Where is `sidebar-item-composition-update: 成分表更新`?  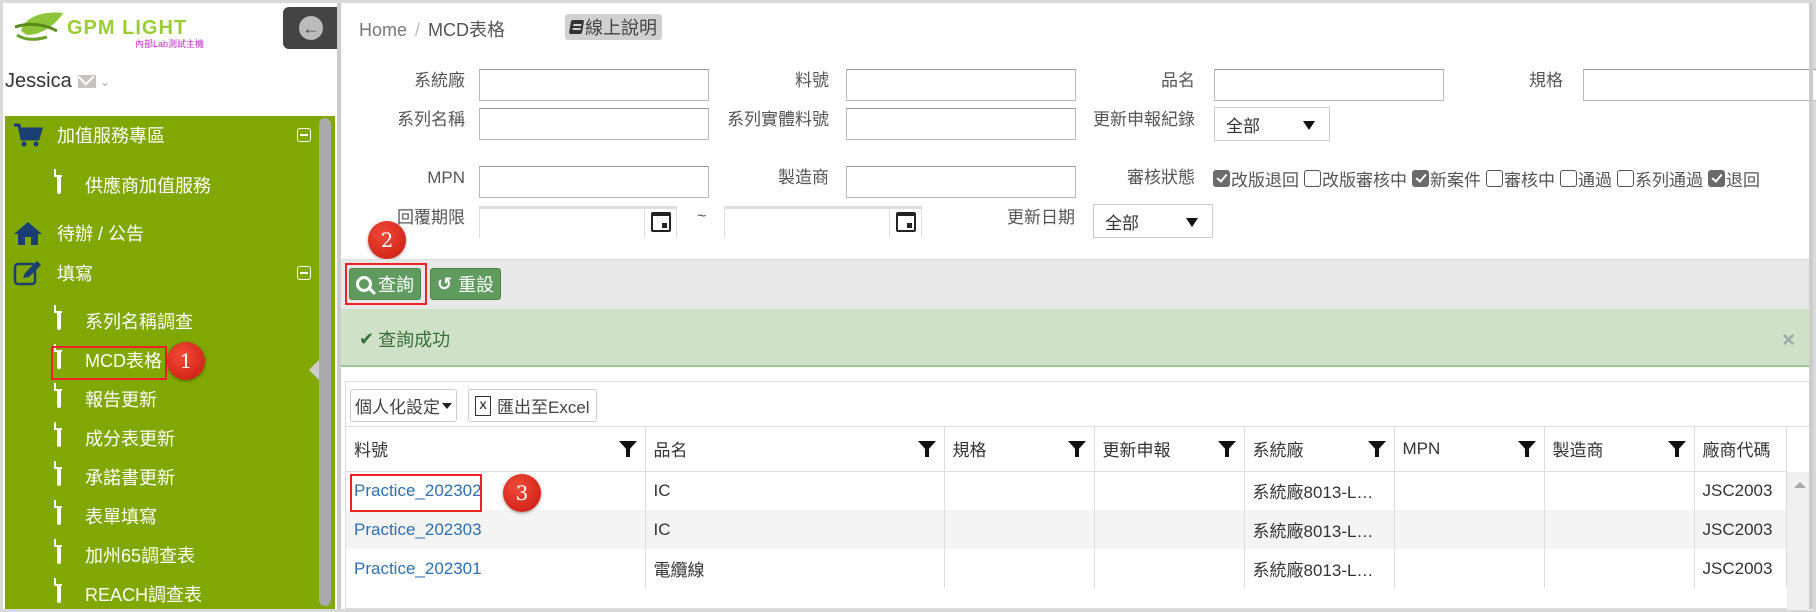 sidebar-item-composition-update: 成分表更新 is located at coordinates (165, 438).